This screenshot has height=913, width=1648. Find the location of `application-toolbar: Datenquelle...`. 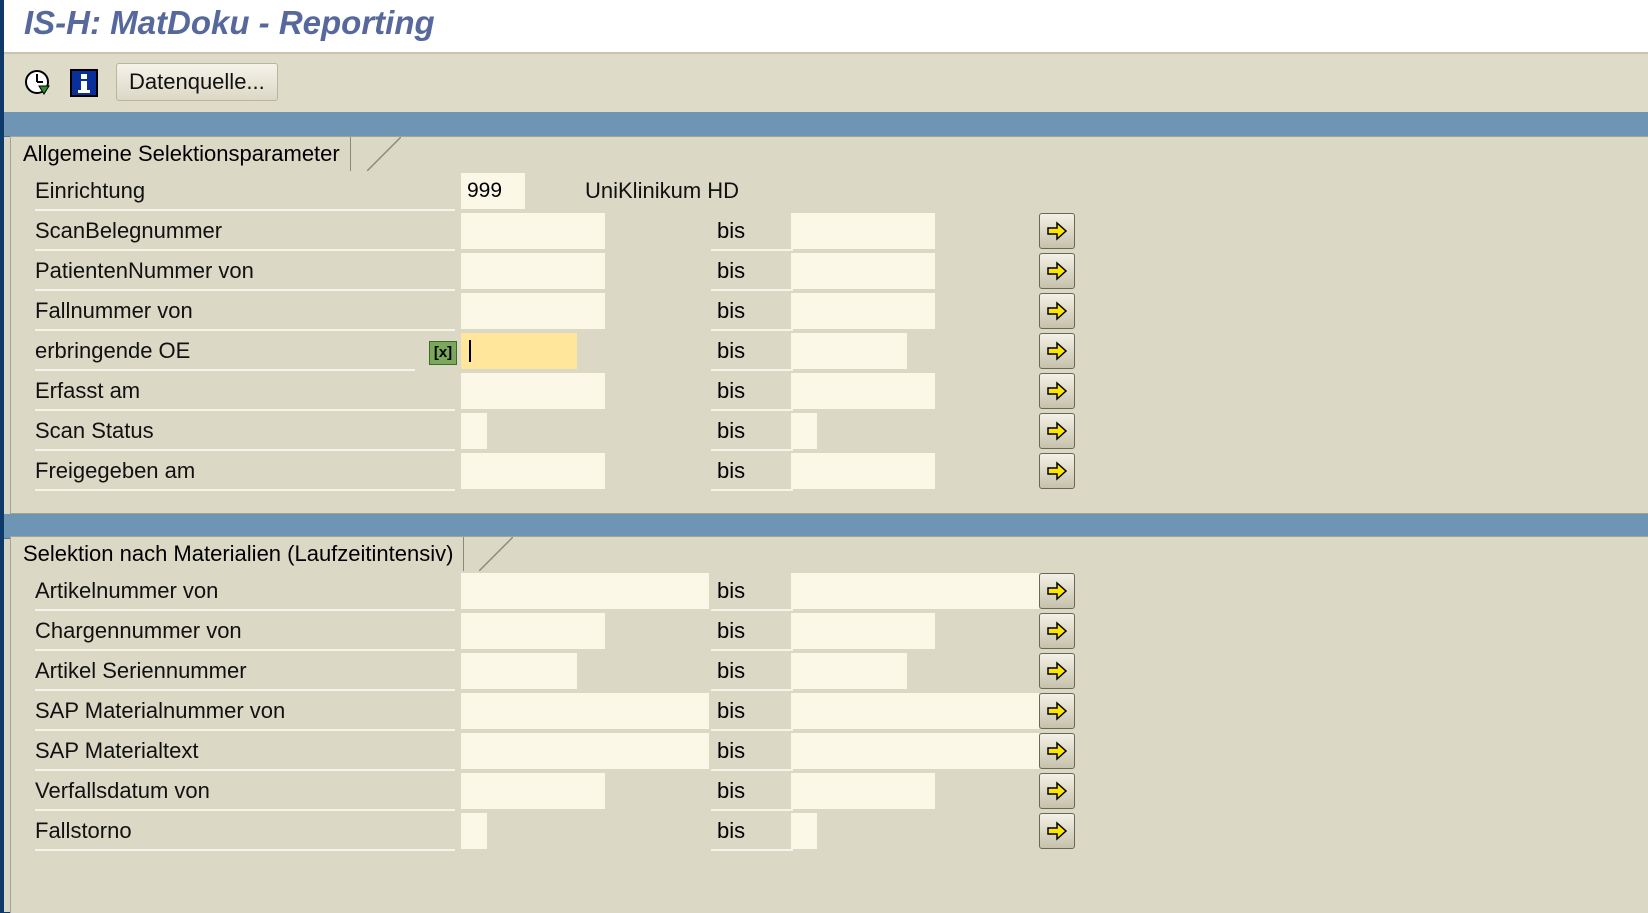

application-toolbar: Datenquelle... is located at coordinates (826, 83).